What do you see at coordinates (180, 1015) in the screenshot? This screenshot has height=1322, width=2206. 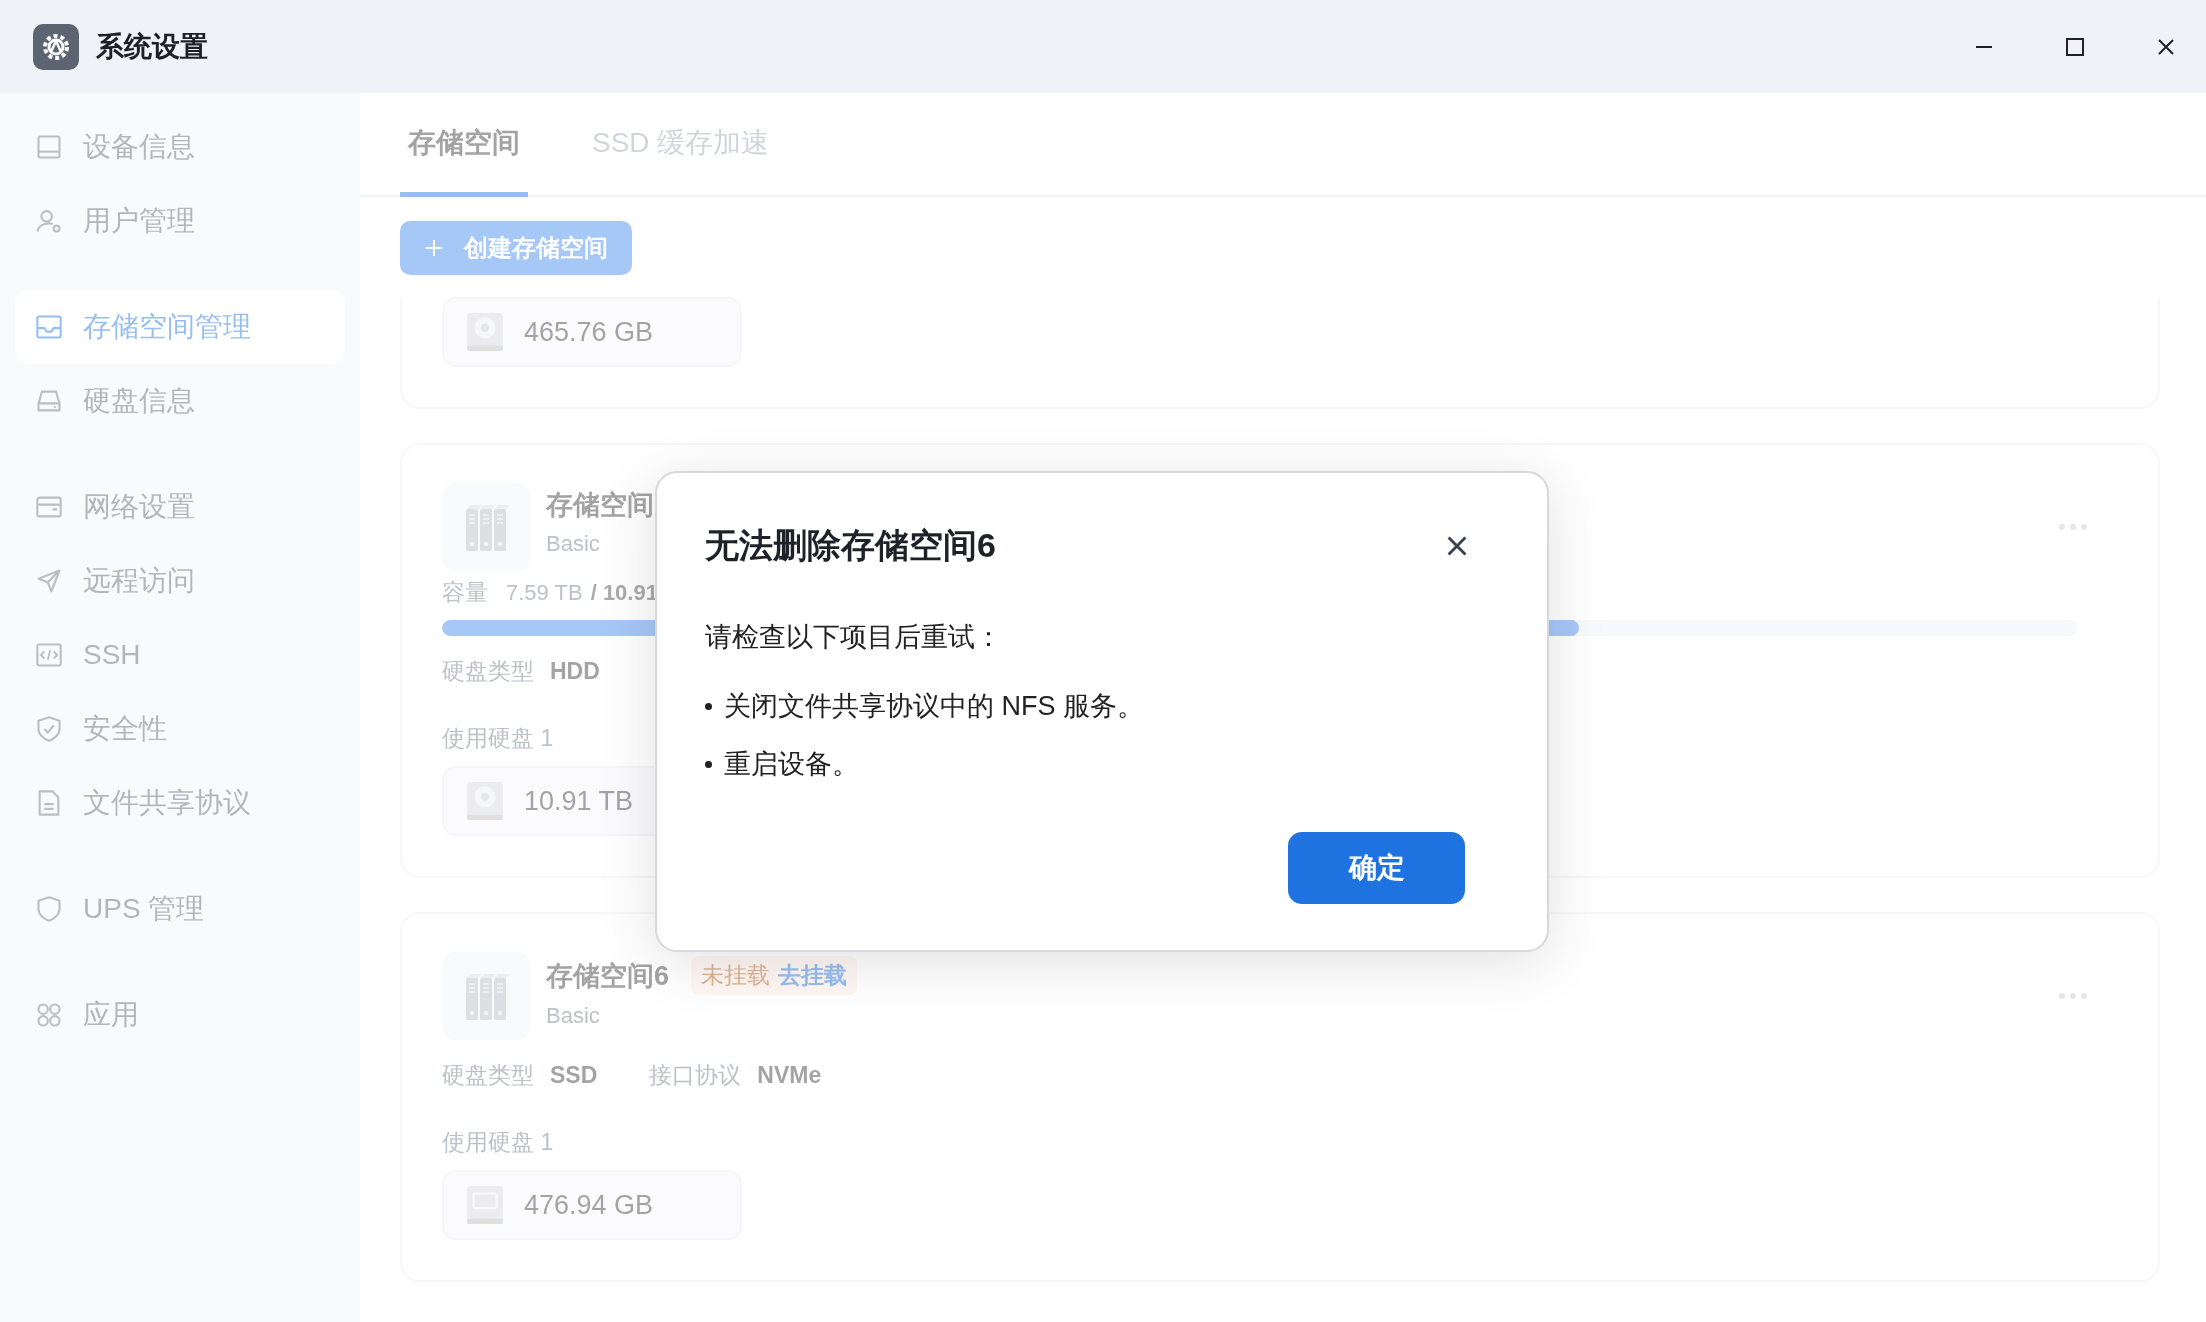 I see `sidebar-item: 应用` at bounding box center [180, 1015].